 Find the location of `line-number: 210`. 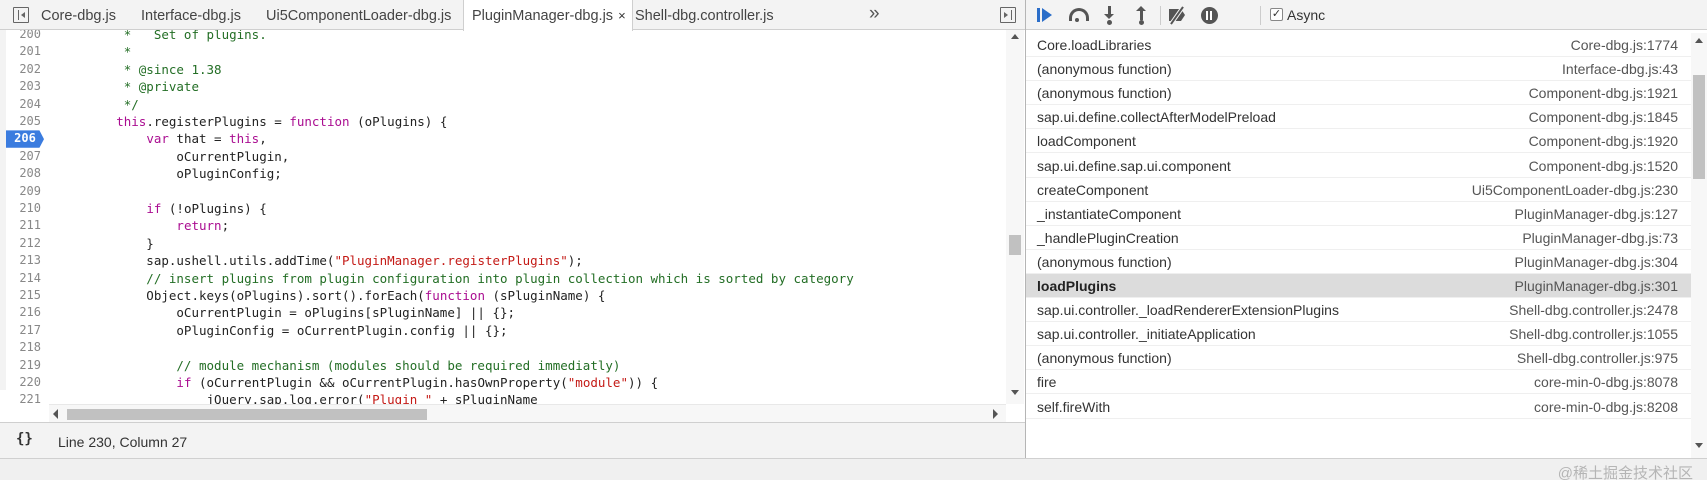

line-number: 210 is located at coordinates (23, 208).